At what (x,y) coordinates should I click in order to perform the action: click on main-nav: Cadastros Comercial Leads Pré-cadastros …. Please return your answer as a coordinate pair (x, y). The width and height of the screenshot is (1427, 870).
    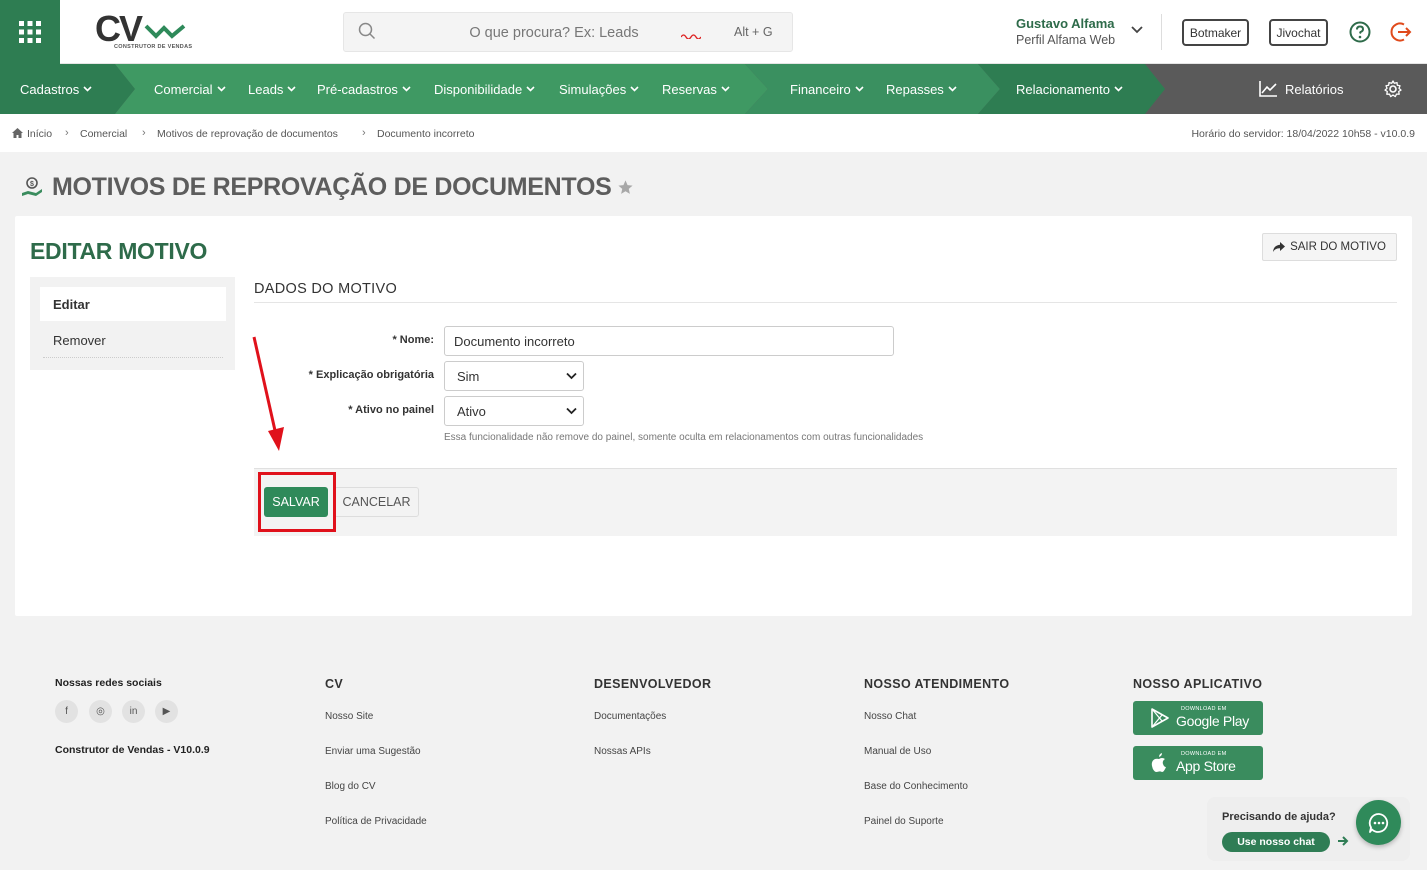
    Looking at the image, I should click on (713, 89).